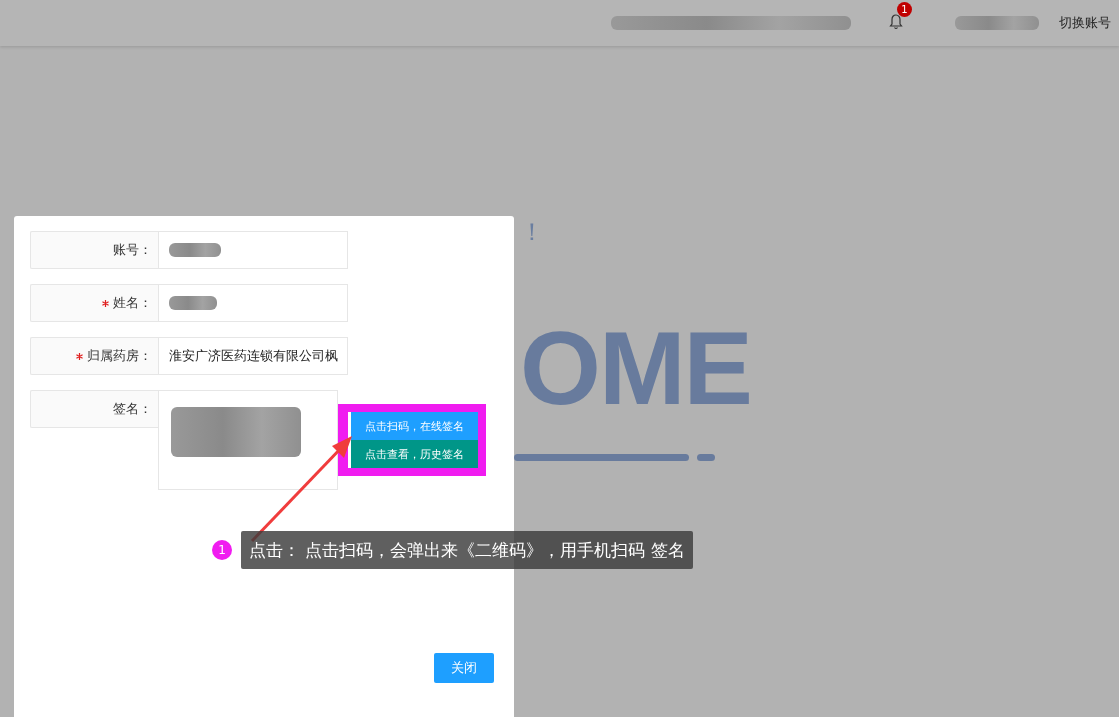 This screenshot has height=717, width=1119. What do you see at coordinates (413, 426) in the screenshot?
I see `sign-button: 点击扫码，在线签名` at bounding box center [413, 426].